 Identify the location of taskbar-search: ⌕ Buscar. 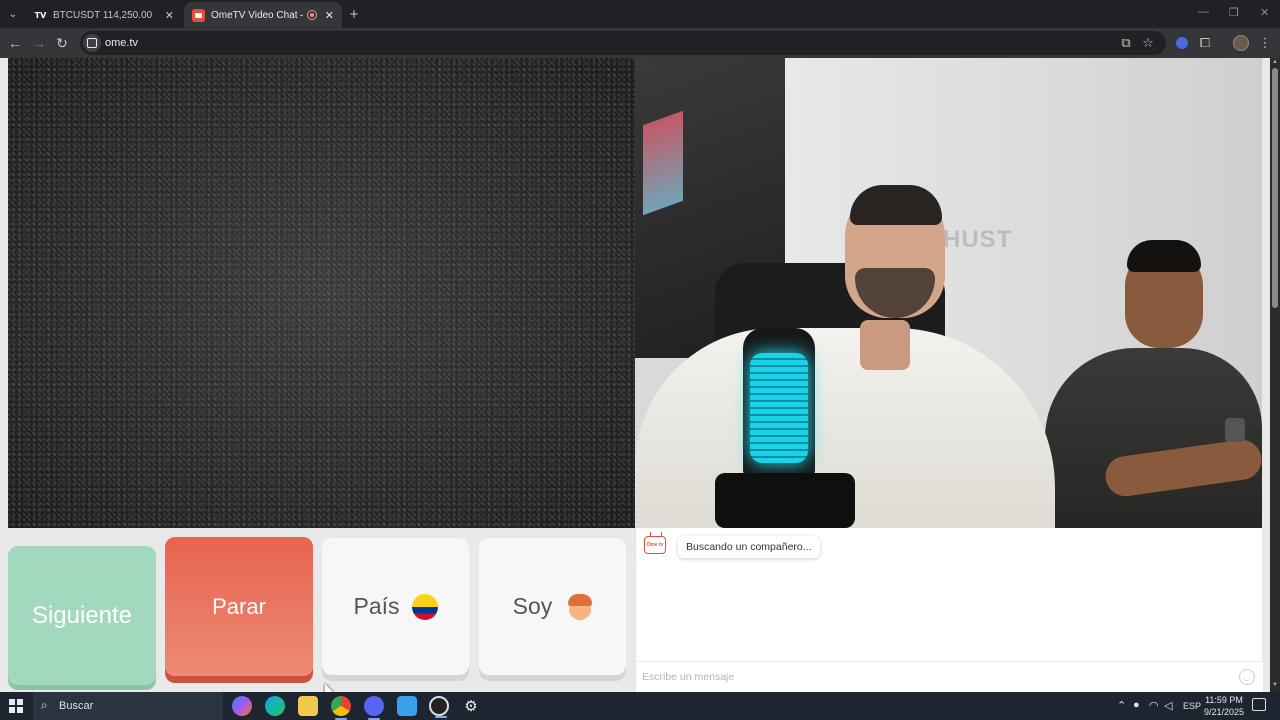
(128, 706).